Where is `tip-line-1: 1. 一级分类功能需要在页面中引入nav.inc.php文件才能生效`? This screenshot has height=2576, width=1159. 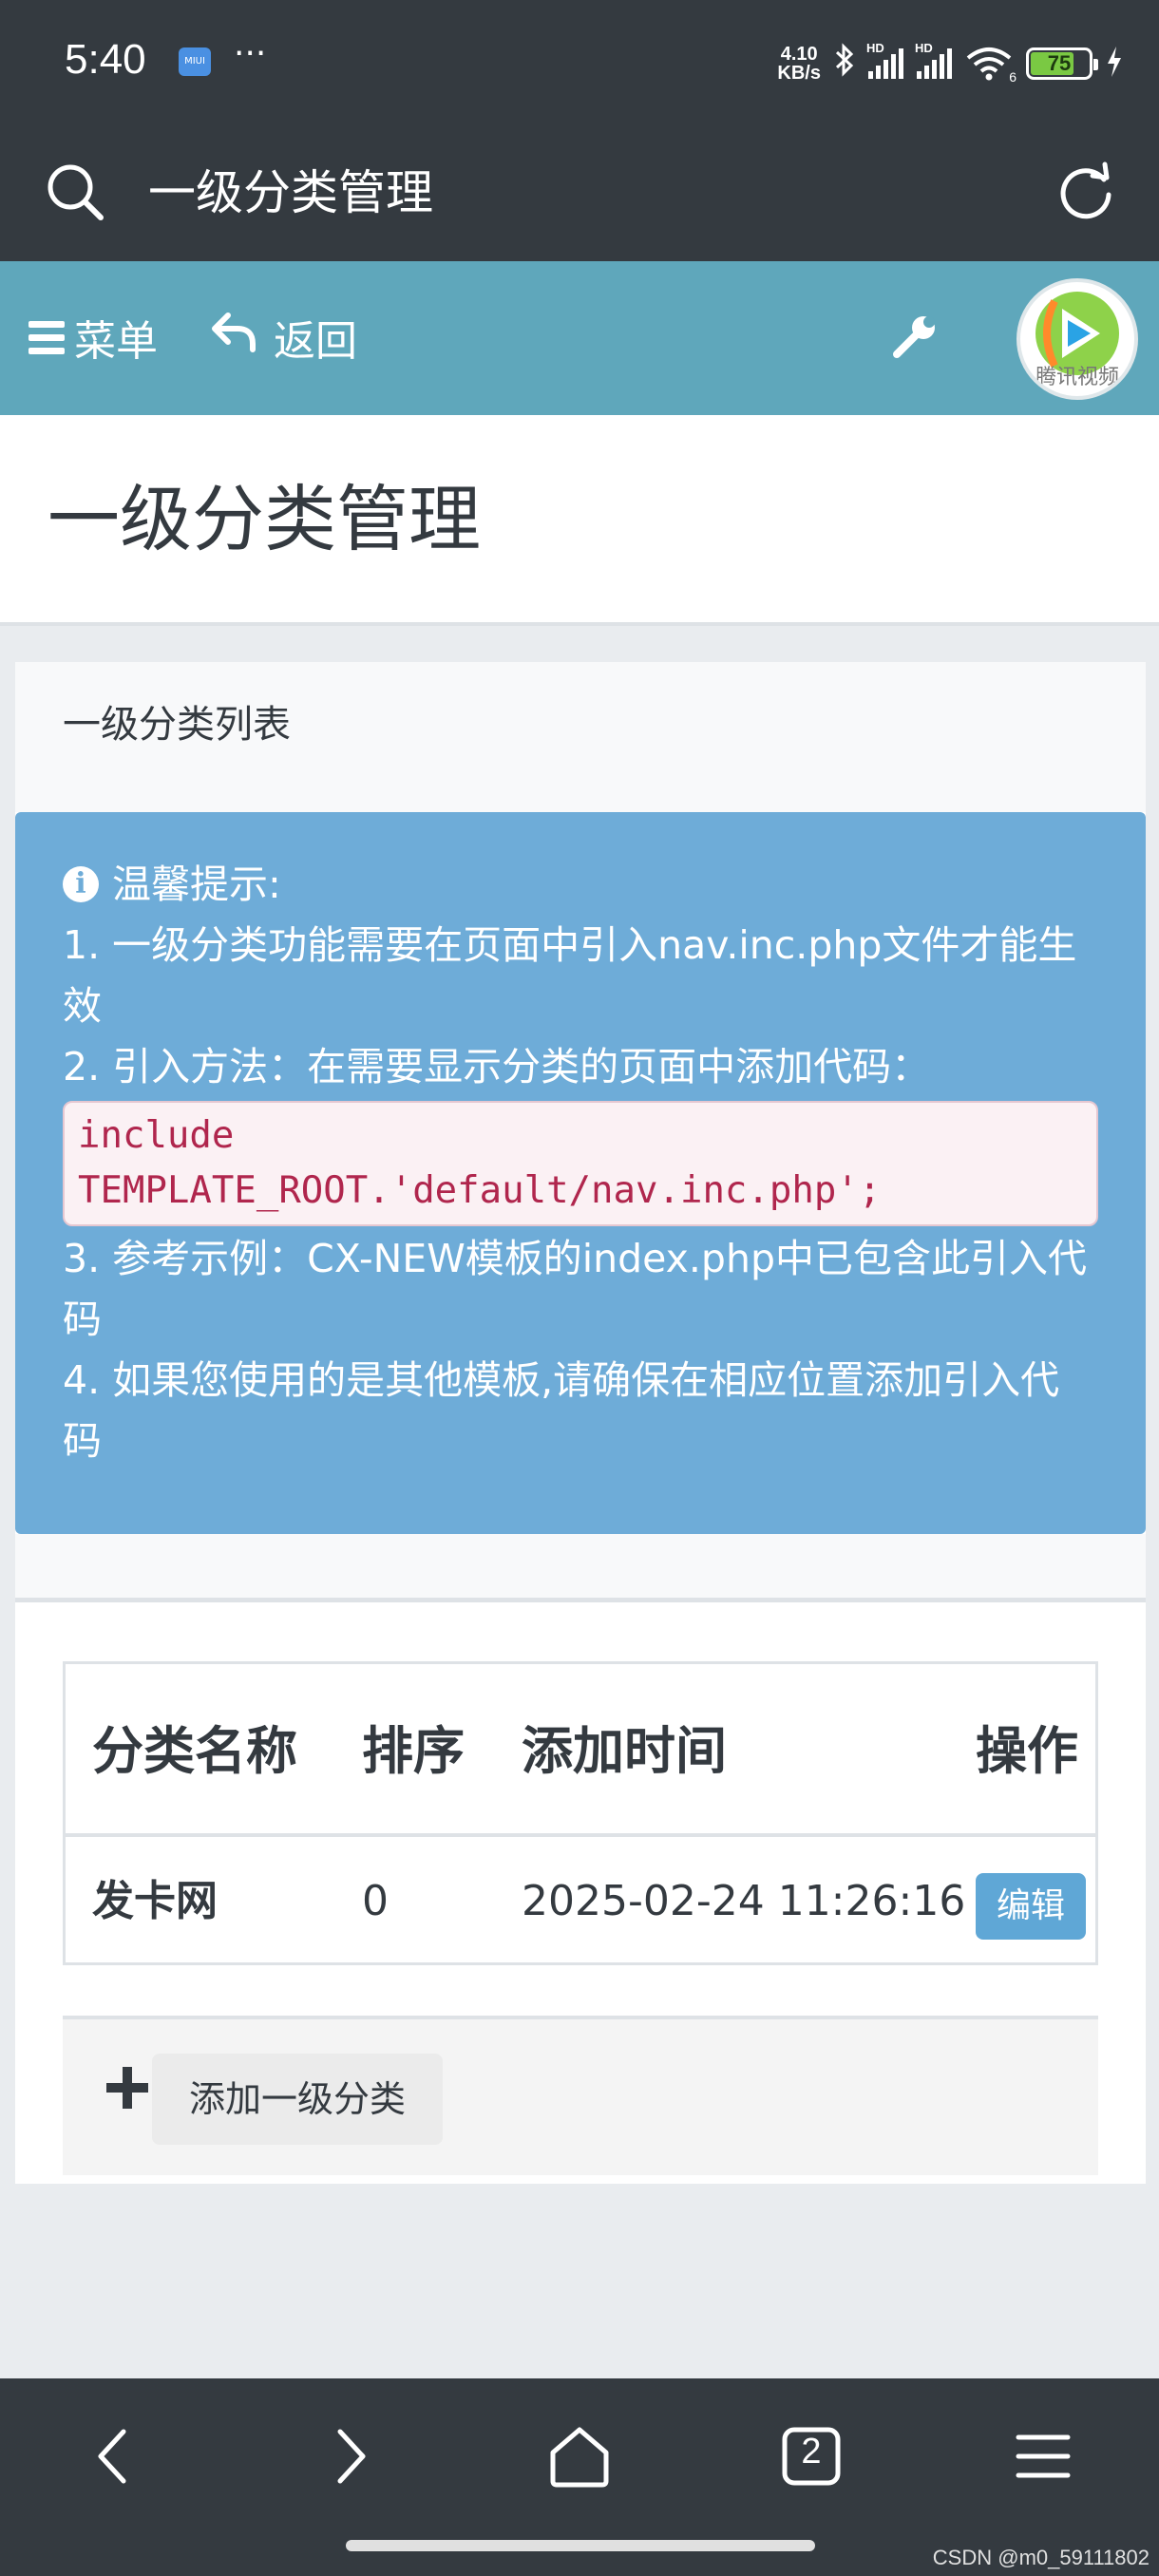
tip-line-1: 1. 一级分类功能需要在页面中引入nav.inc.php文件才能生效 is located at coordinates (570, 975).